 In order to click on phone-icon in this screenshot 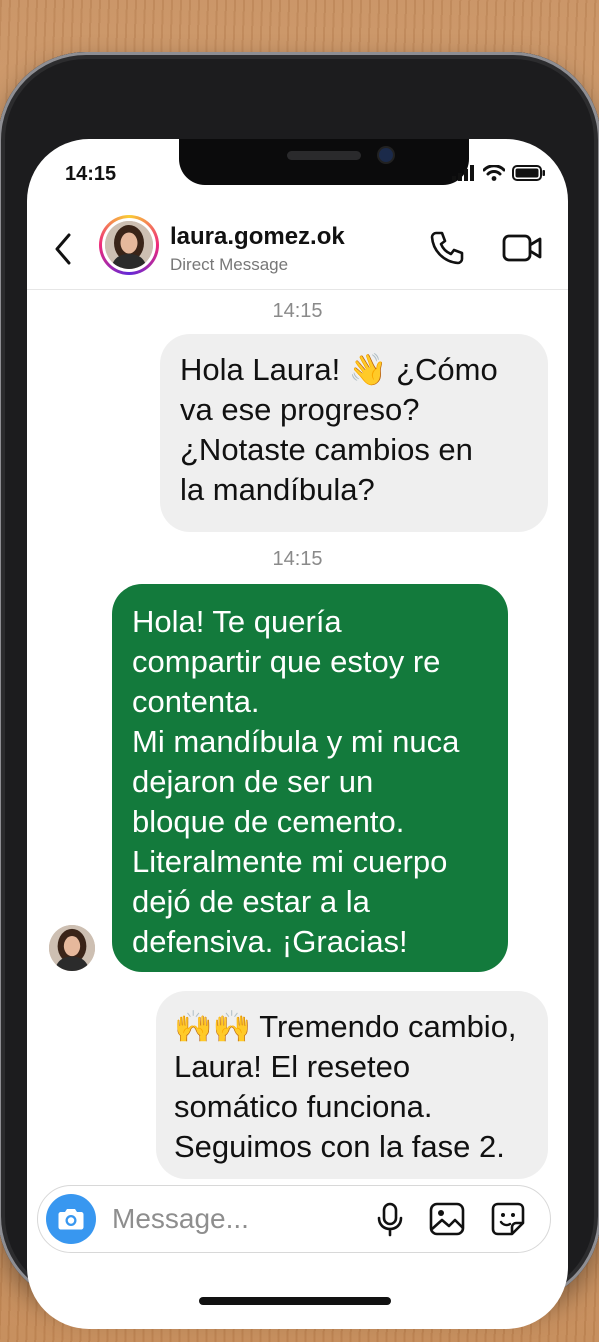, I will do `click(447, 248)`.